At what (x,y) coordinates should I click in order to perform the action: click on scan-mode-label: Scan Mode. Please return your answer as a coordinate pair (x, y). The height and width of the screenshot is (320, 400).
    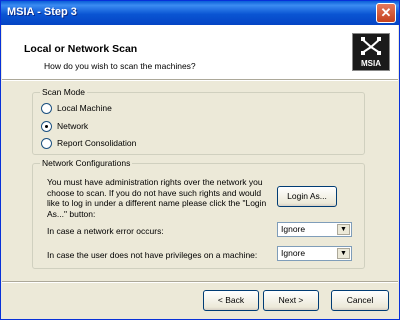
    Looking at the image, I should click on (63, 92).